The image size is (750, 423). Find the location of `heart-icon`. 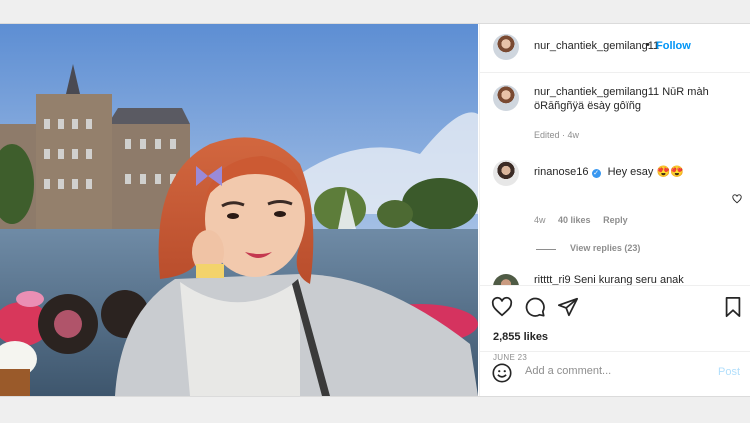

heart-icon is located at coordinates (502, 307).